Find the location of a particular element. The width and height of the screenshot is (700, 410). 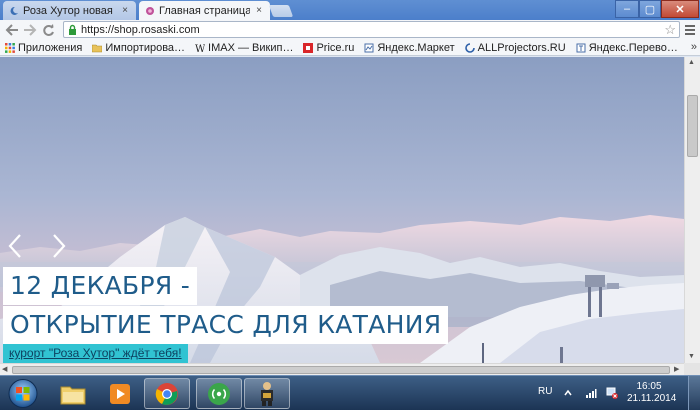

scroll-right-icon: ▶ is located at coordinates (676, 369).